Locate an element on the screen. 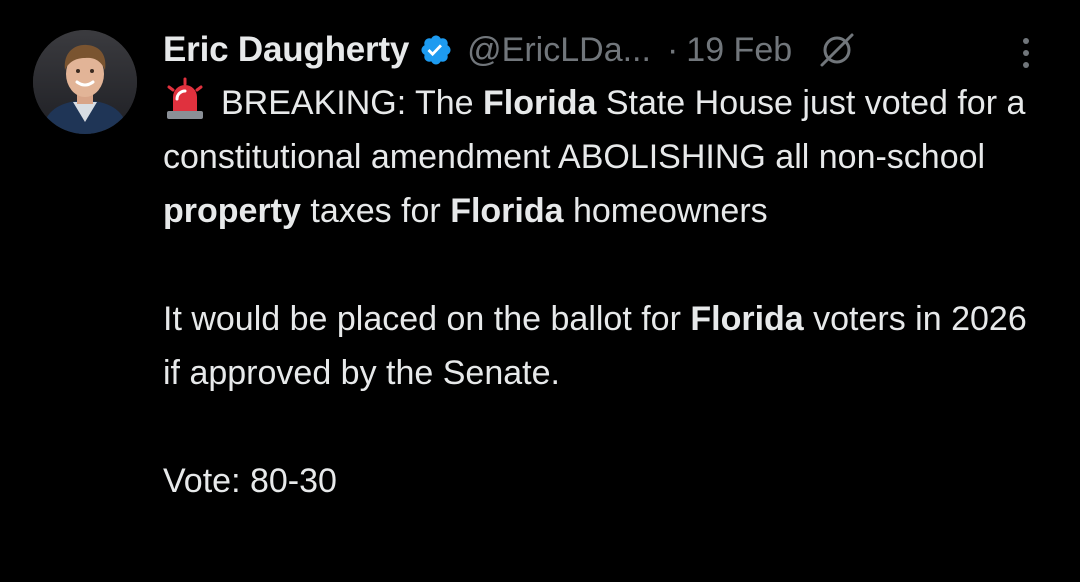 Image resolution: width=1080 pixels, height=582 pixels. verified-badge-icon is located at coordinates (436, 50).